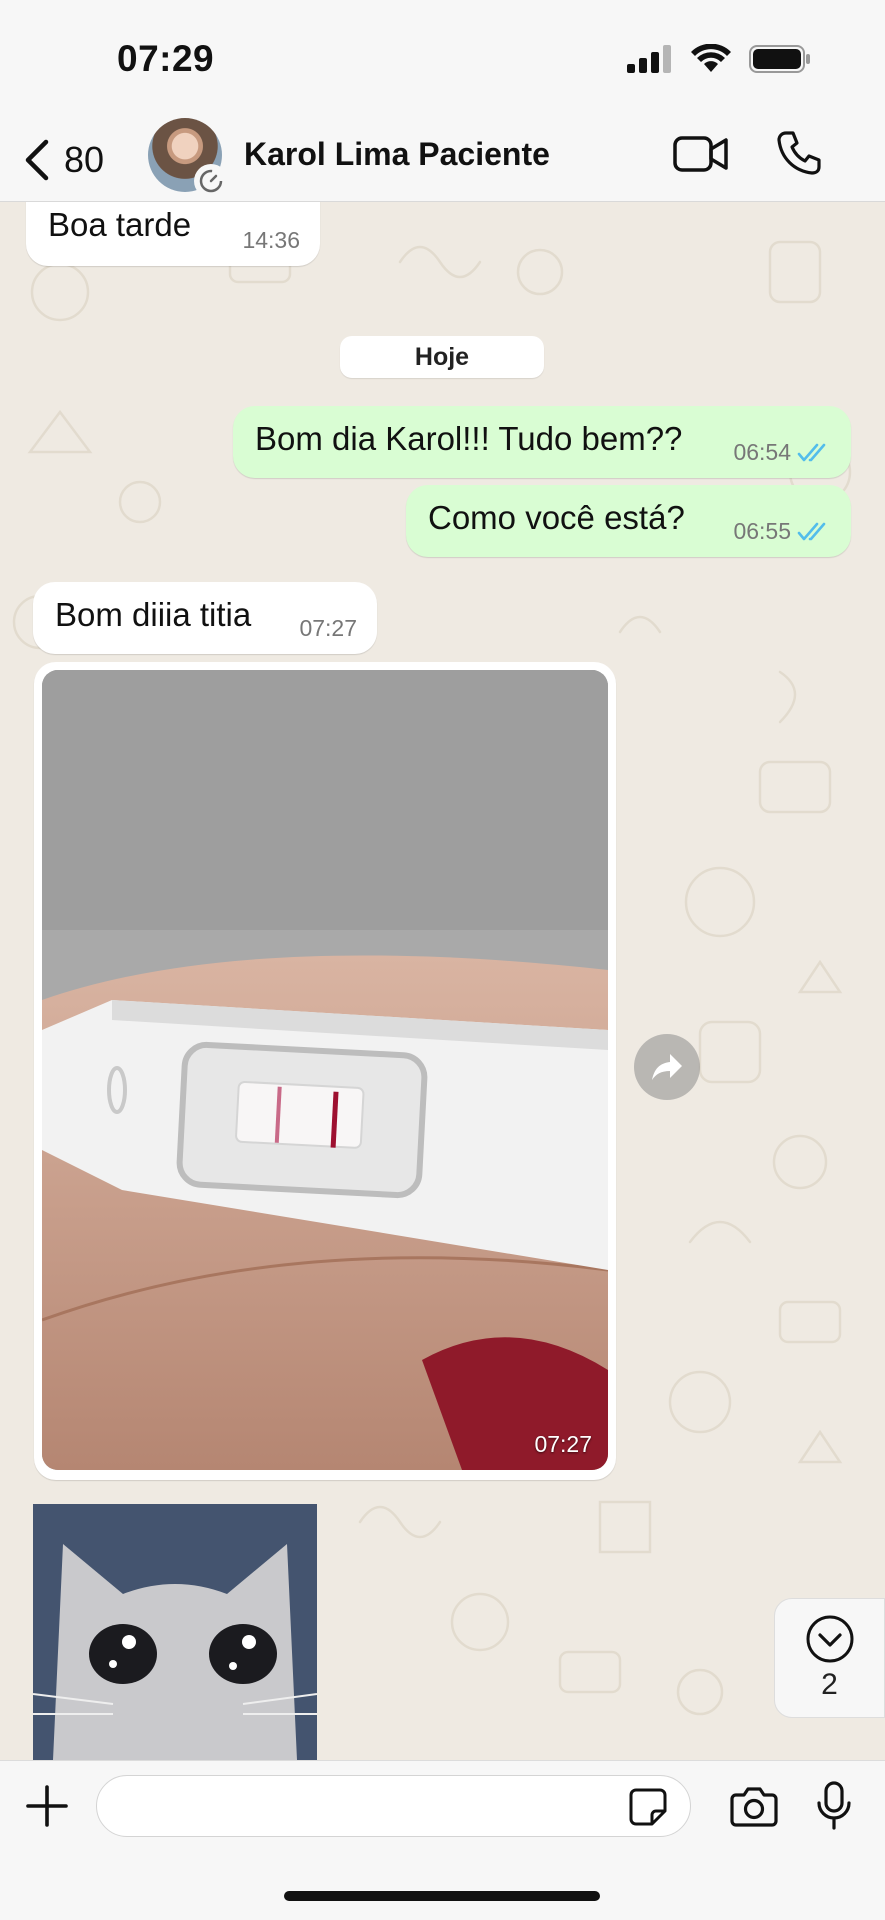 The width and height of the screenshot is (885, 1920). I want to click on message-input, so click(393, 1806).